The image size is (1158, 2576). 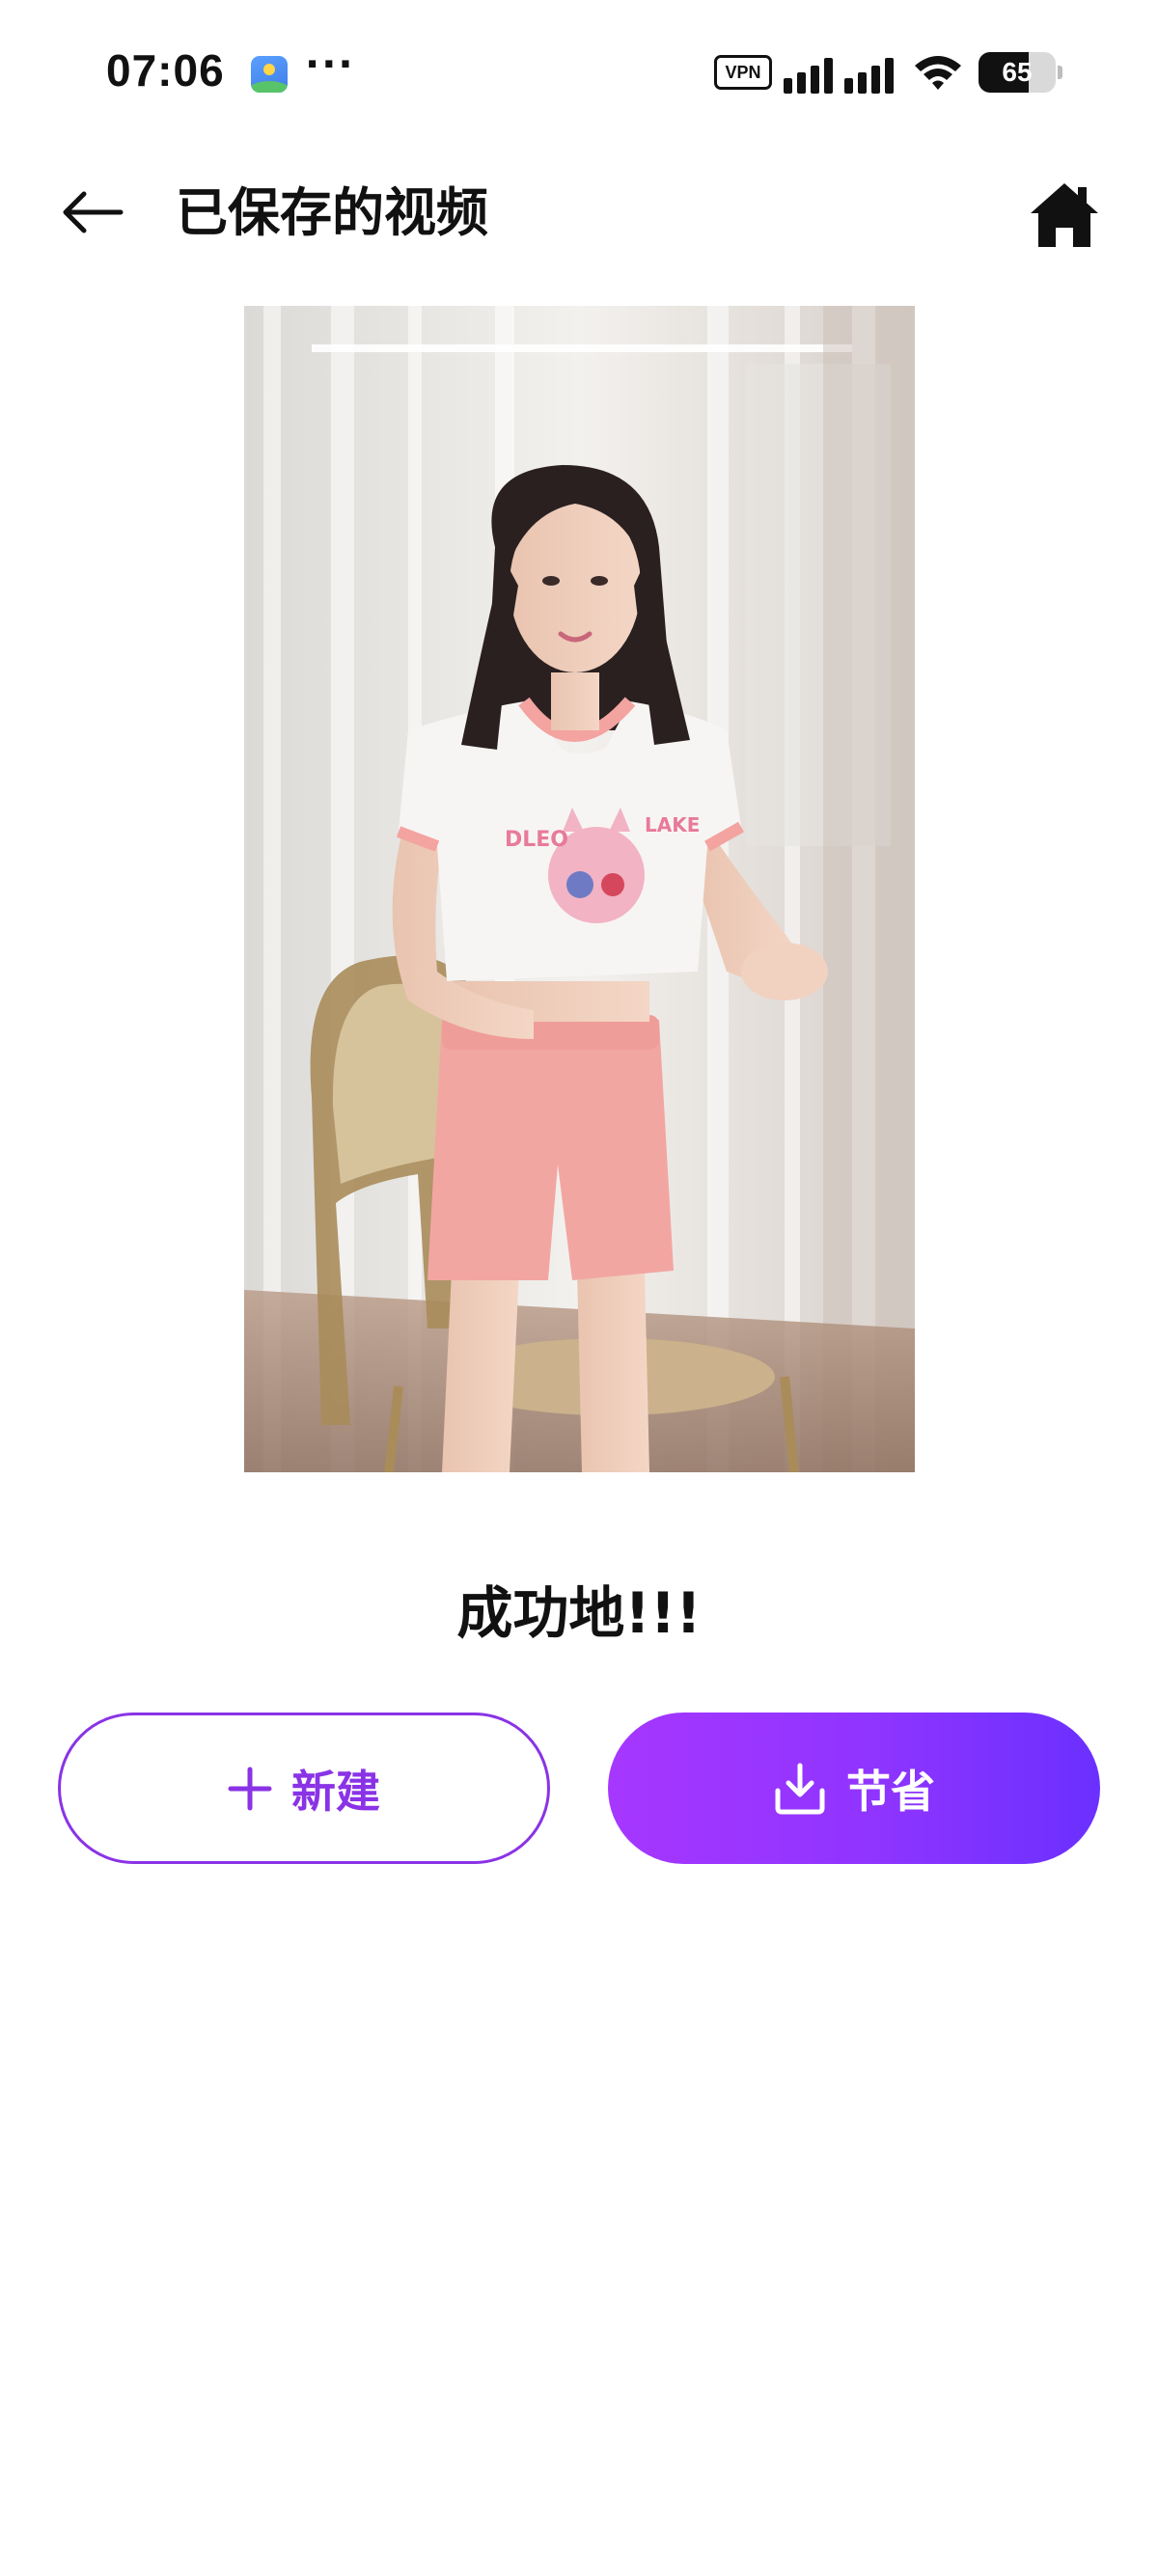 I want to click on save-button: 节省, so click(x=854, y=1789).